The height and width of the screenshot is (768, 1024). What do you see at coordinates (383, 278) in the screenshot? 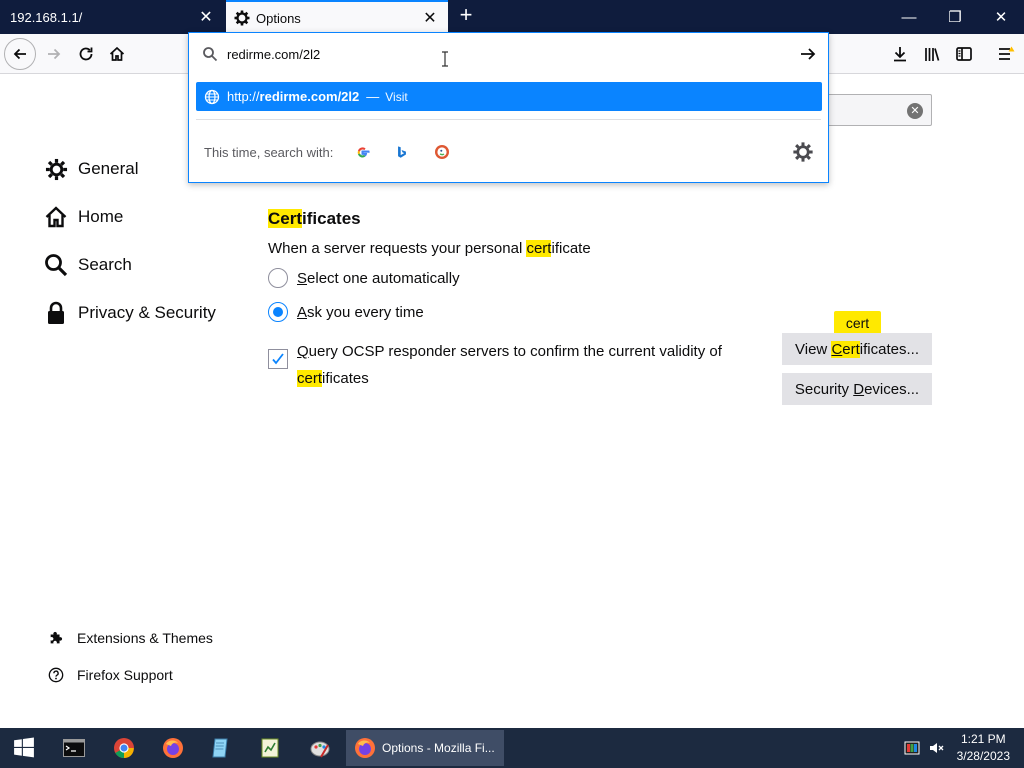
I see `radio-label-text: elect one automatically` at bounding box center [383, 278].